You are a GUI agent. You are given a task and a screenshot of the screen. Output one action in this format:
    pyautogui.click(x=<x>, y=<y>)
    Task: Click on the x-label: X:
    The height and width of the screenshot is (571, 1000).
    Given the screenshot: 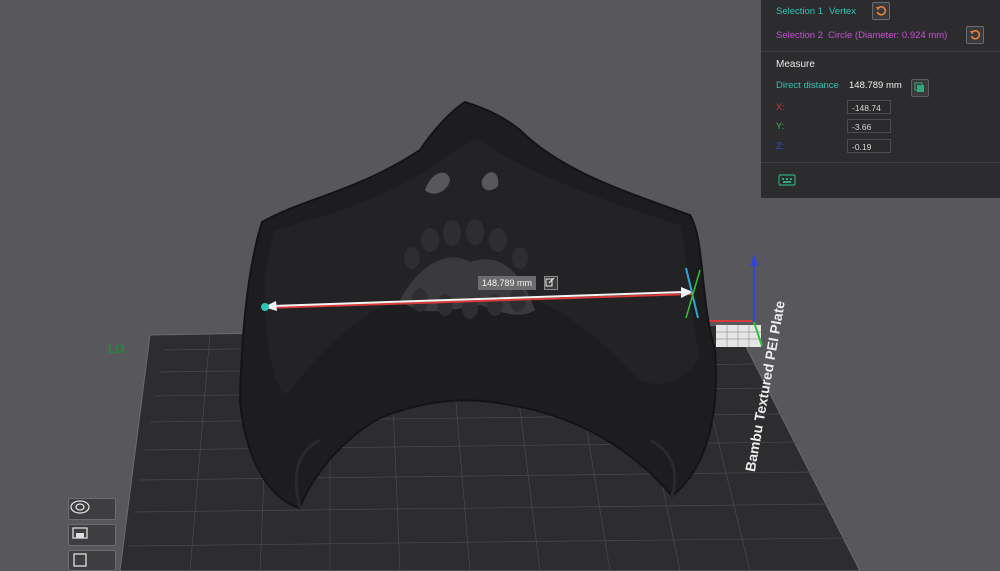 What is the action you would take?
    pyautogui.click(x=780, y=107)
    